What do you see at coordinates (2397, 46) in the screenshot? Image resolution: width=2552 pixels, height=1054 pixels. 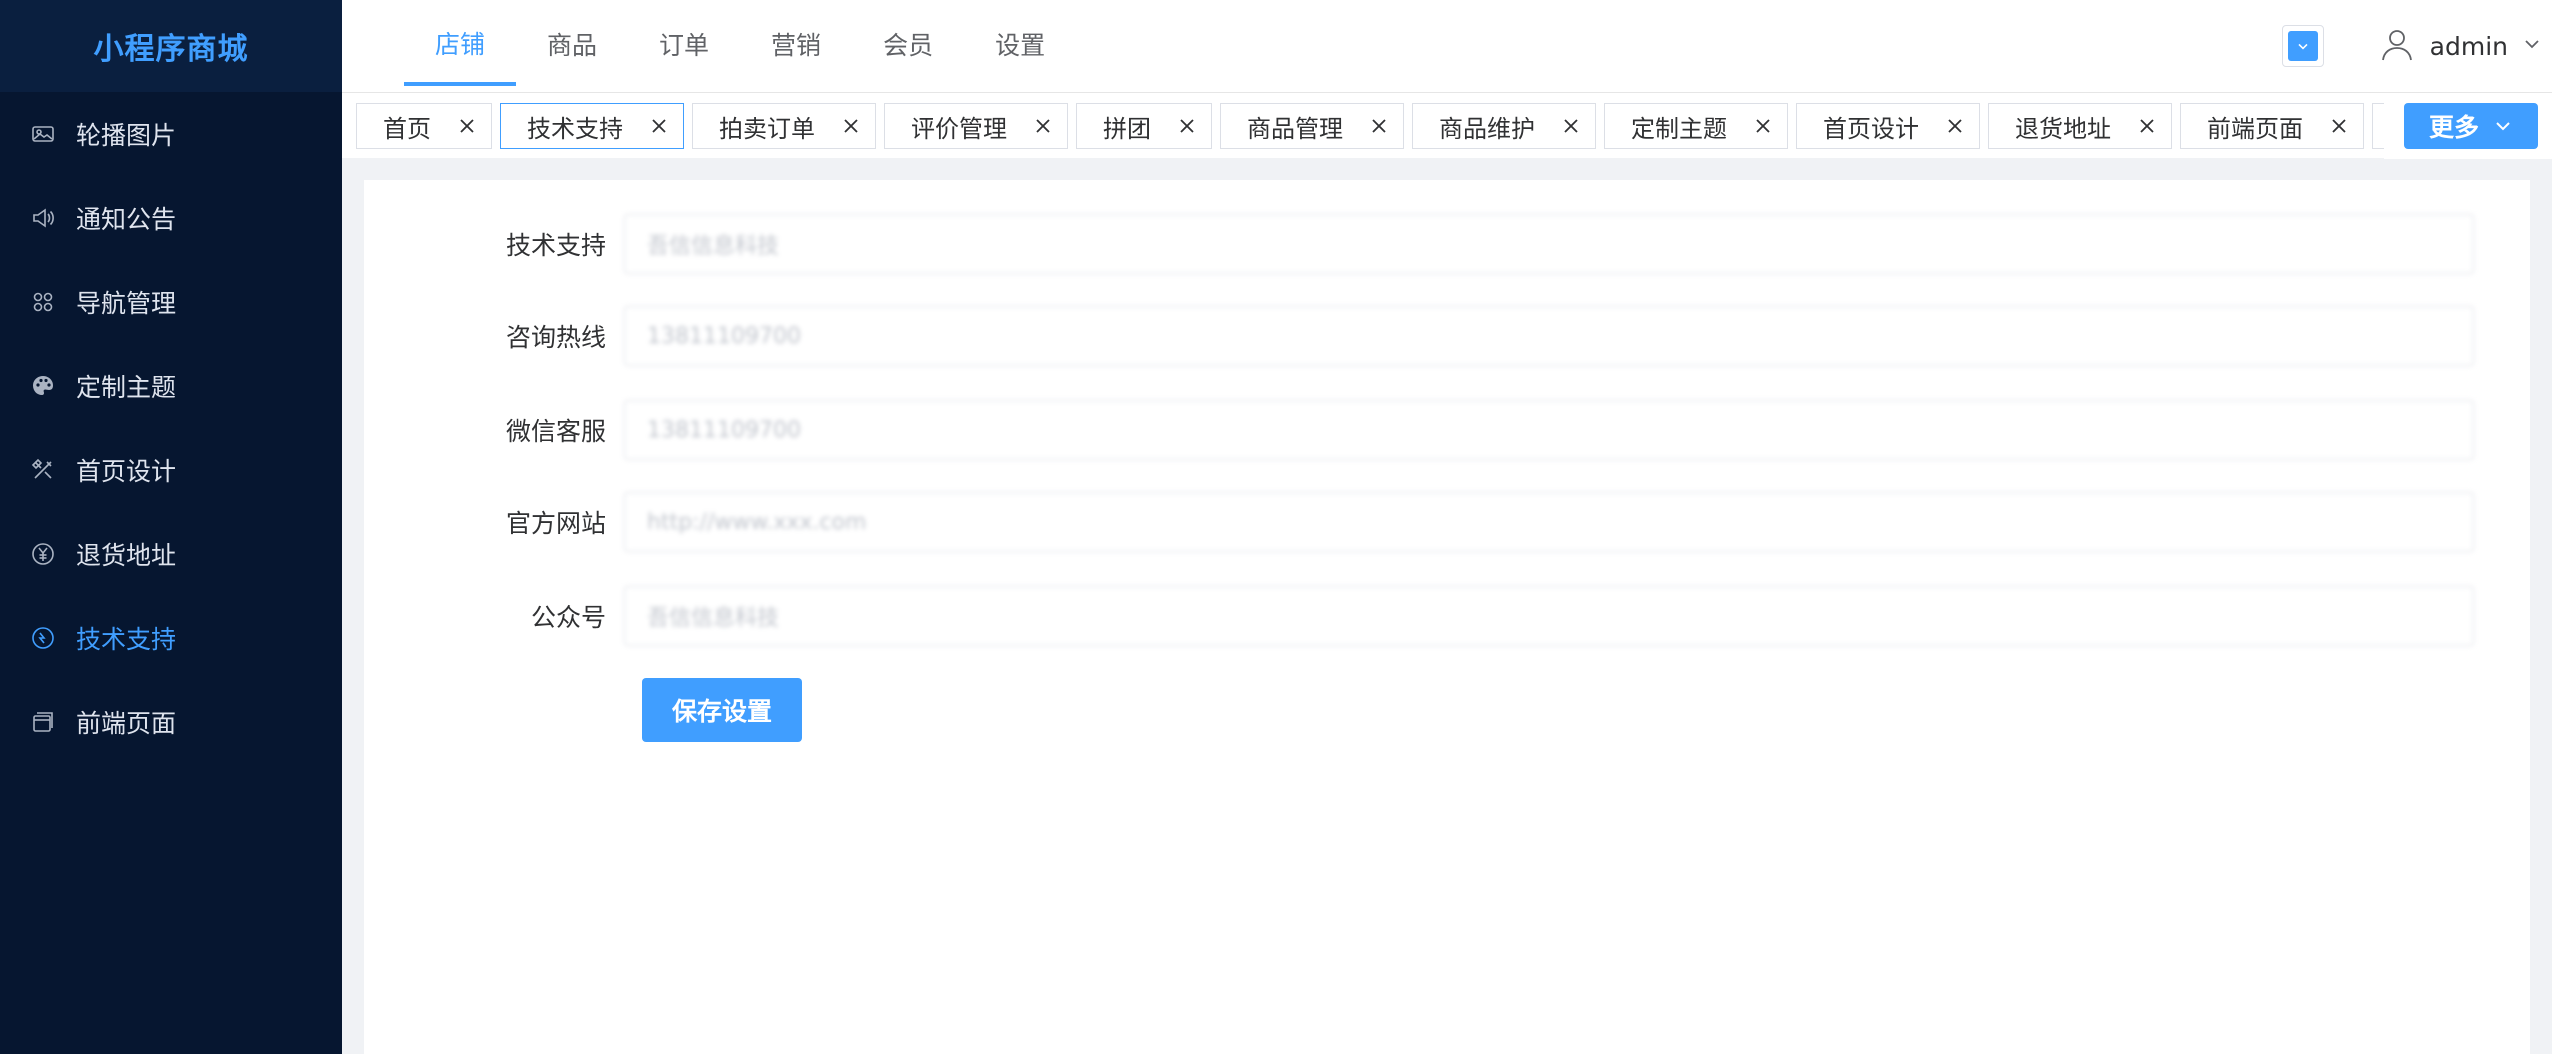 I see `user-avatar-icon` at bounding box center [2397, 46].